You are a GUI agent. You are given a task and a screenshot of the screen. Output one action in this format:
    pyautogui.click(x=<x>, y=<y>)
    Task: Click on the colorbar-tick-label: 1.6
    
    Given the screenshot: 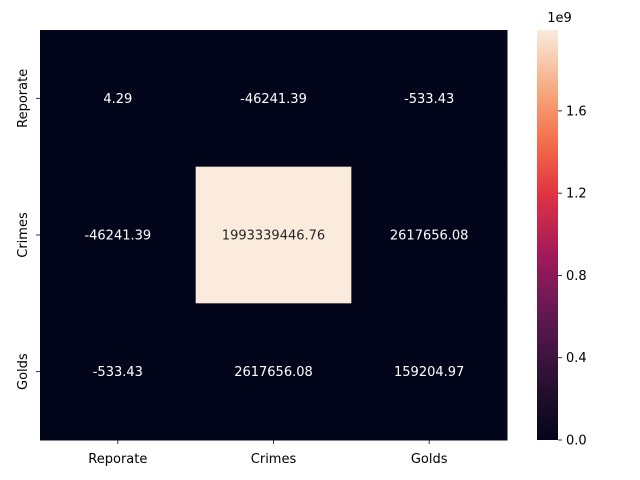 What is the action you would take?
    pyautogui.click(x=576, y=111)
    